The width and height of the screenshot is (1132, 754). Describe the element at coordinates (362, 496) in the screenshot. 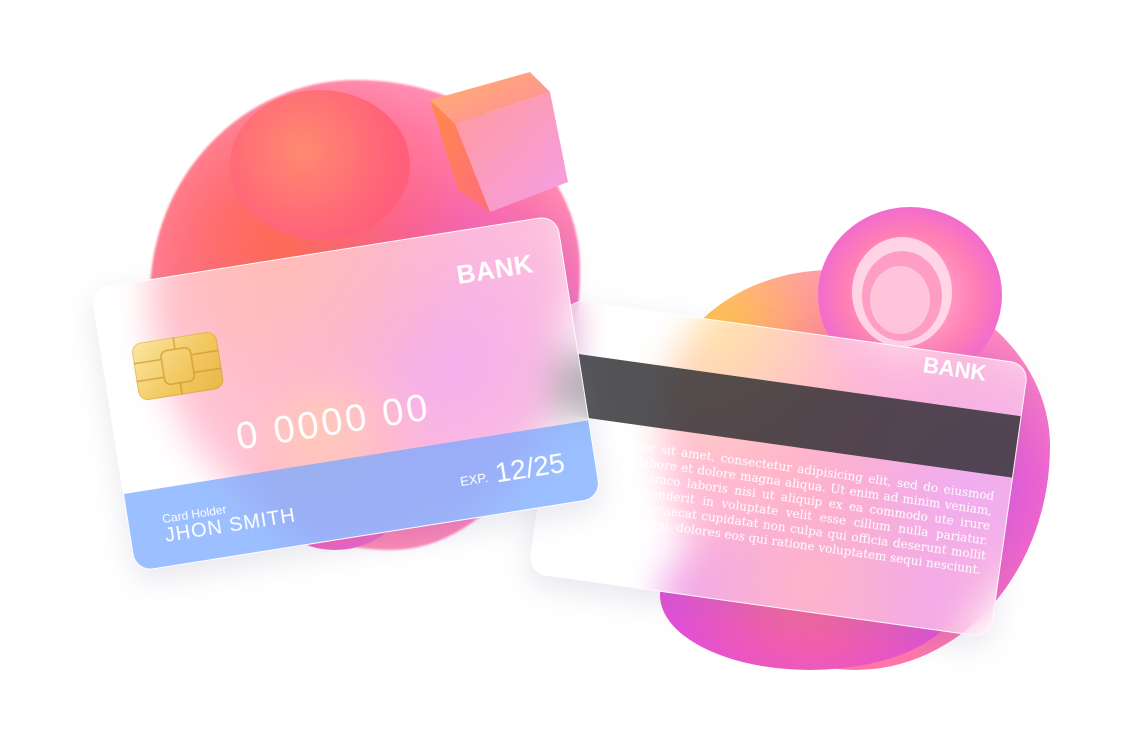

I see `card-blue-stripe` at that location.